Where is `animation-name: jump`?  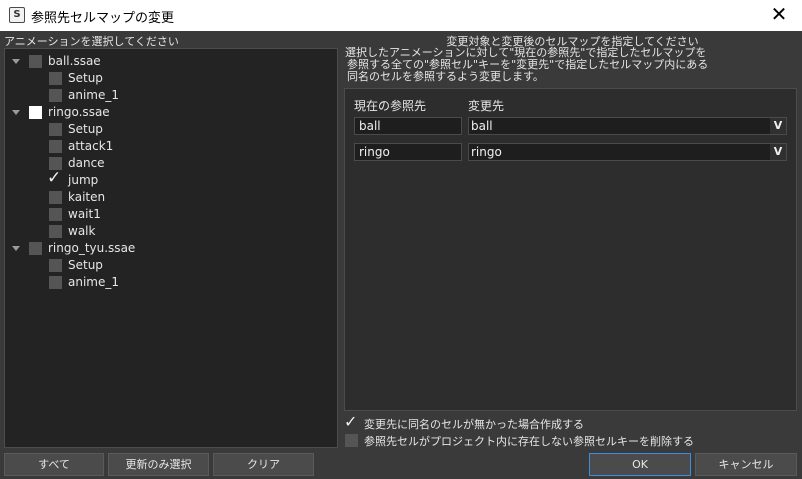
animation-name: jump is located at coordinates (83, 180).